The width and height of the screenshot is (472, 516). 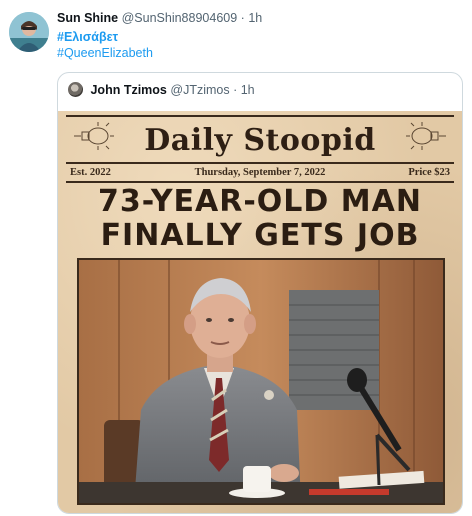 I want to click on avatar-image, so click(x=29, y=32).